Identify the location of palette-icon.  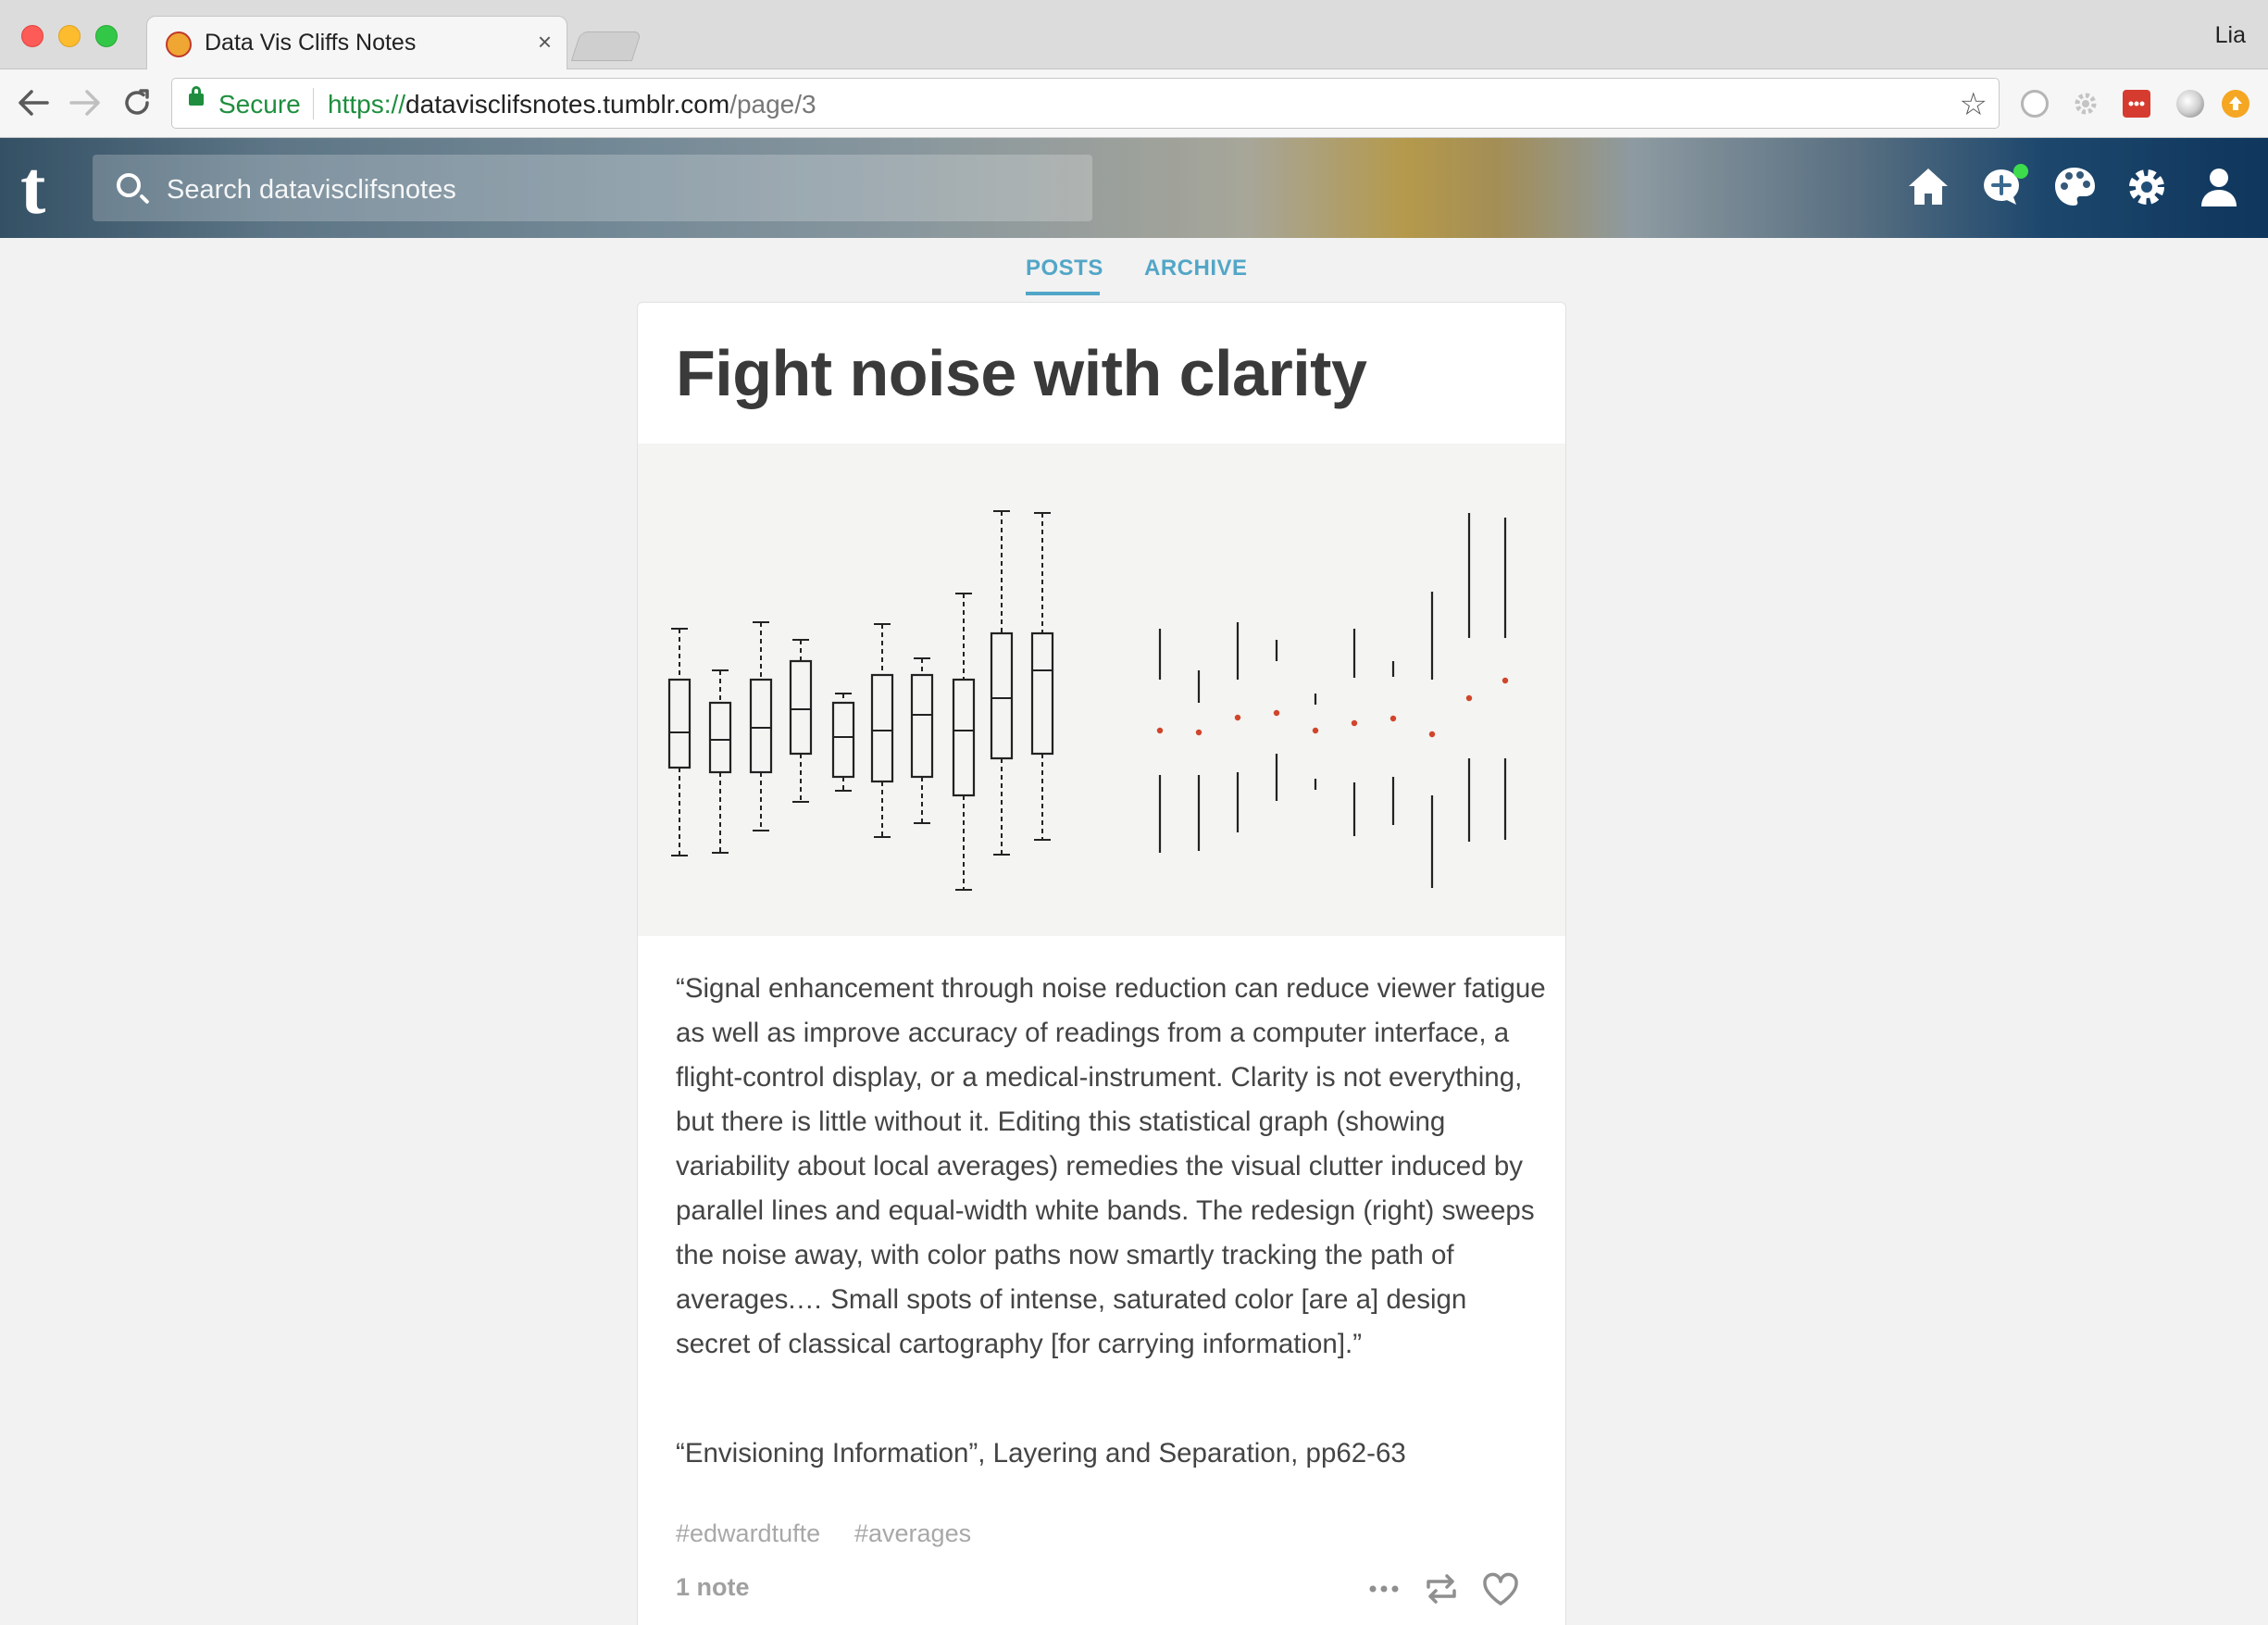
(2074, 187).